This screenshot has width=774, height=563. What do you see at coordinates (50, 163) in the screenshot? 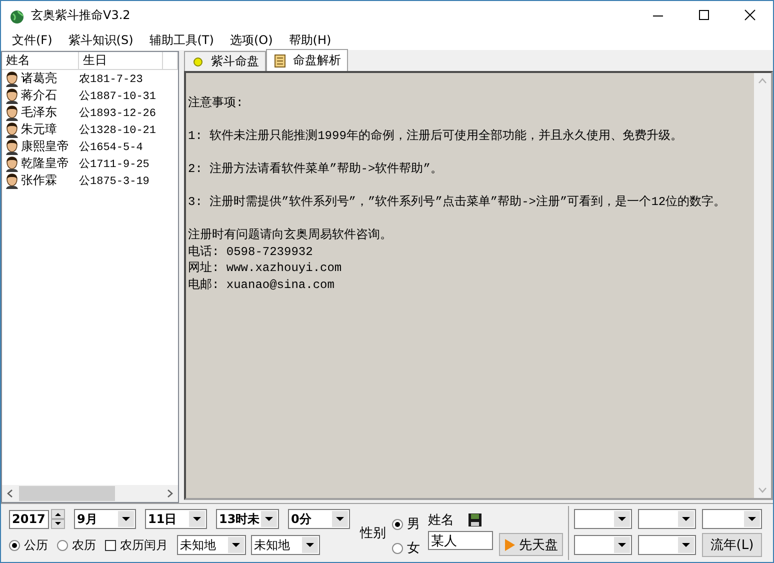
I see `person-name: 乾隆皇帝` at bounding box center [50, 163].